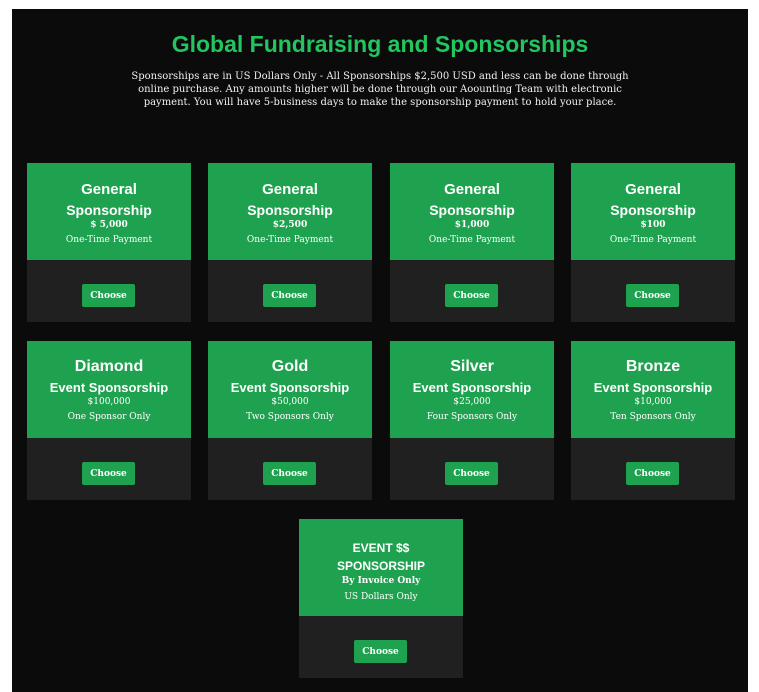  What do you see at coordinates (472, 417) in the screenshot?
I see `card-note: Four Sponsors Only` at bounding box center [472, 417].